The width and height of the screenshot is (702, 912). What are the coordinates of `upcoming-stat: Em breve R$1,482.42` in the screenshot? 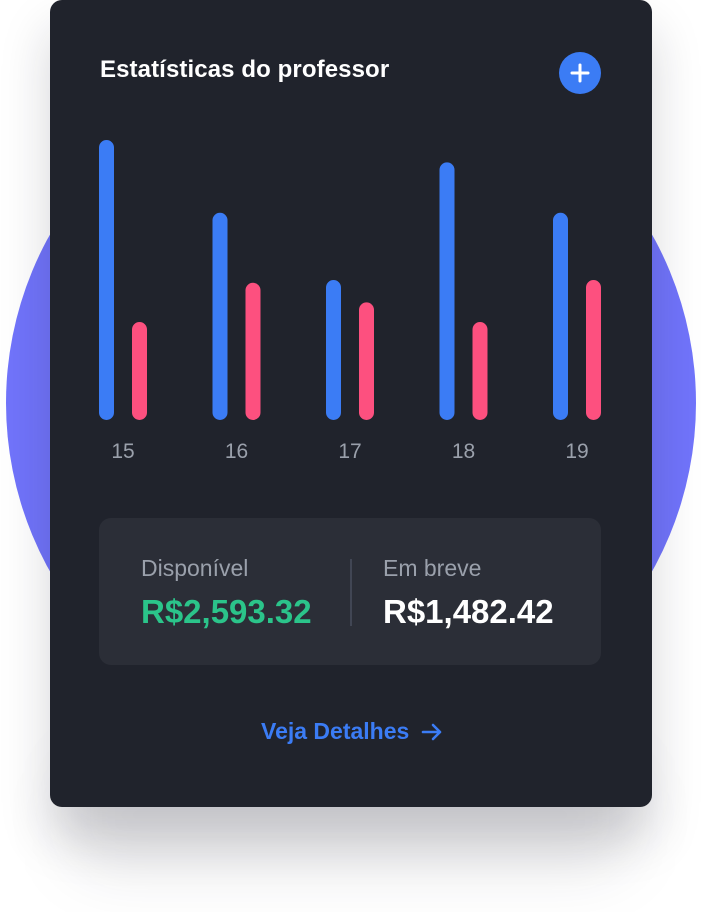 It's located at (468, 592).